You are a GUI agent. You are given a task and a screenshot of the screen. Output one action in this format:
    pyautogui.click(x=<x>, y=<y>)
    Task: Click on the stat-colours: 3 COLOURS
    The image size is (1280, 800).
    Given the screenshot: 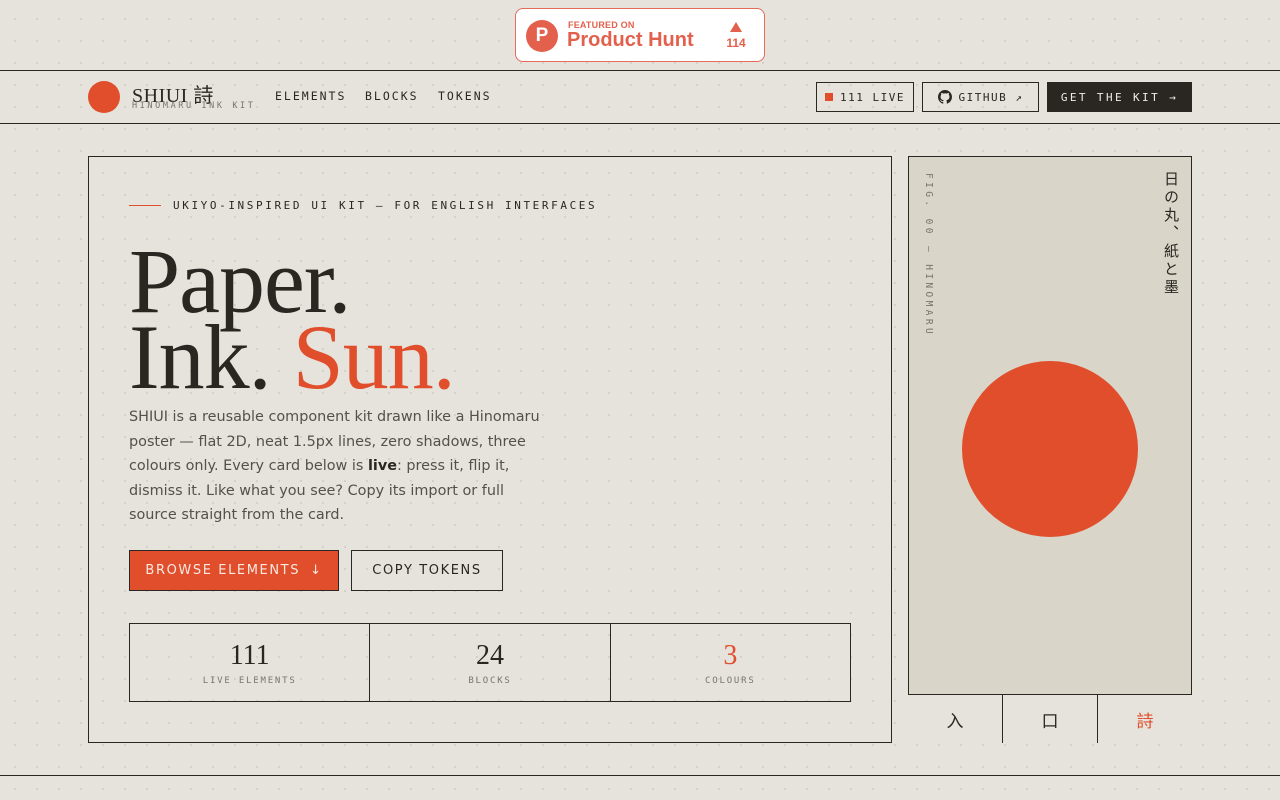 What is the action you would take?
    pyautogui.click(x=730, y=662)
    